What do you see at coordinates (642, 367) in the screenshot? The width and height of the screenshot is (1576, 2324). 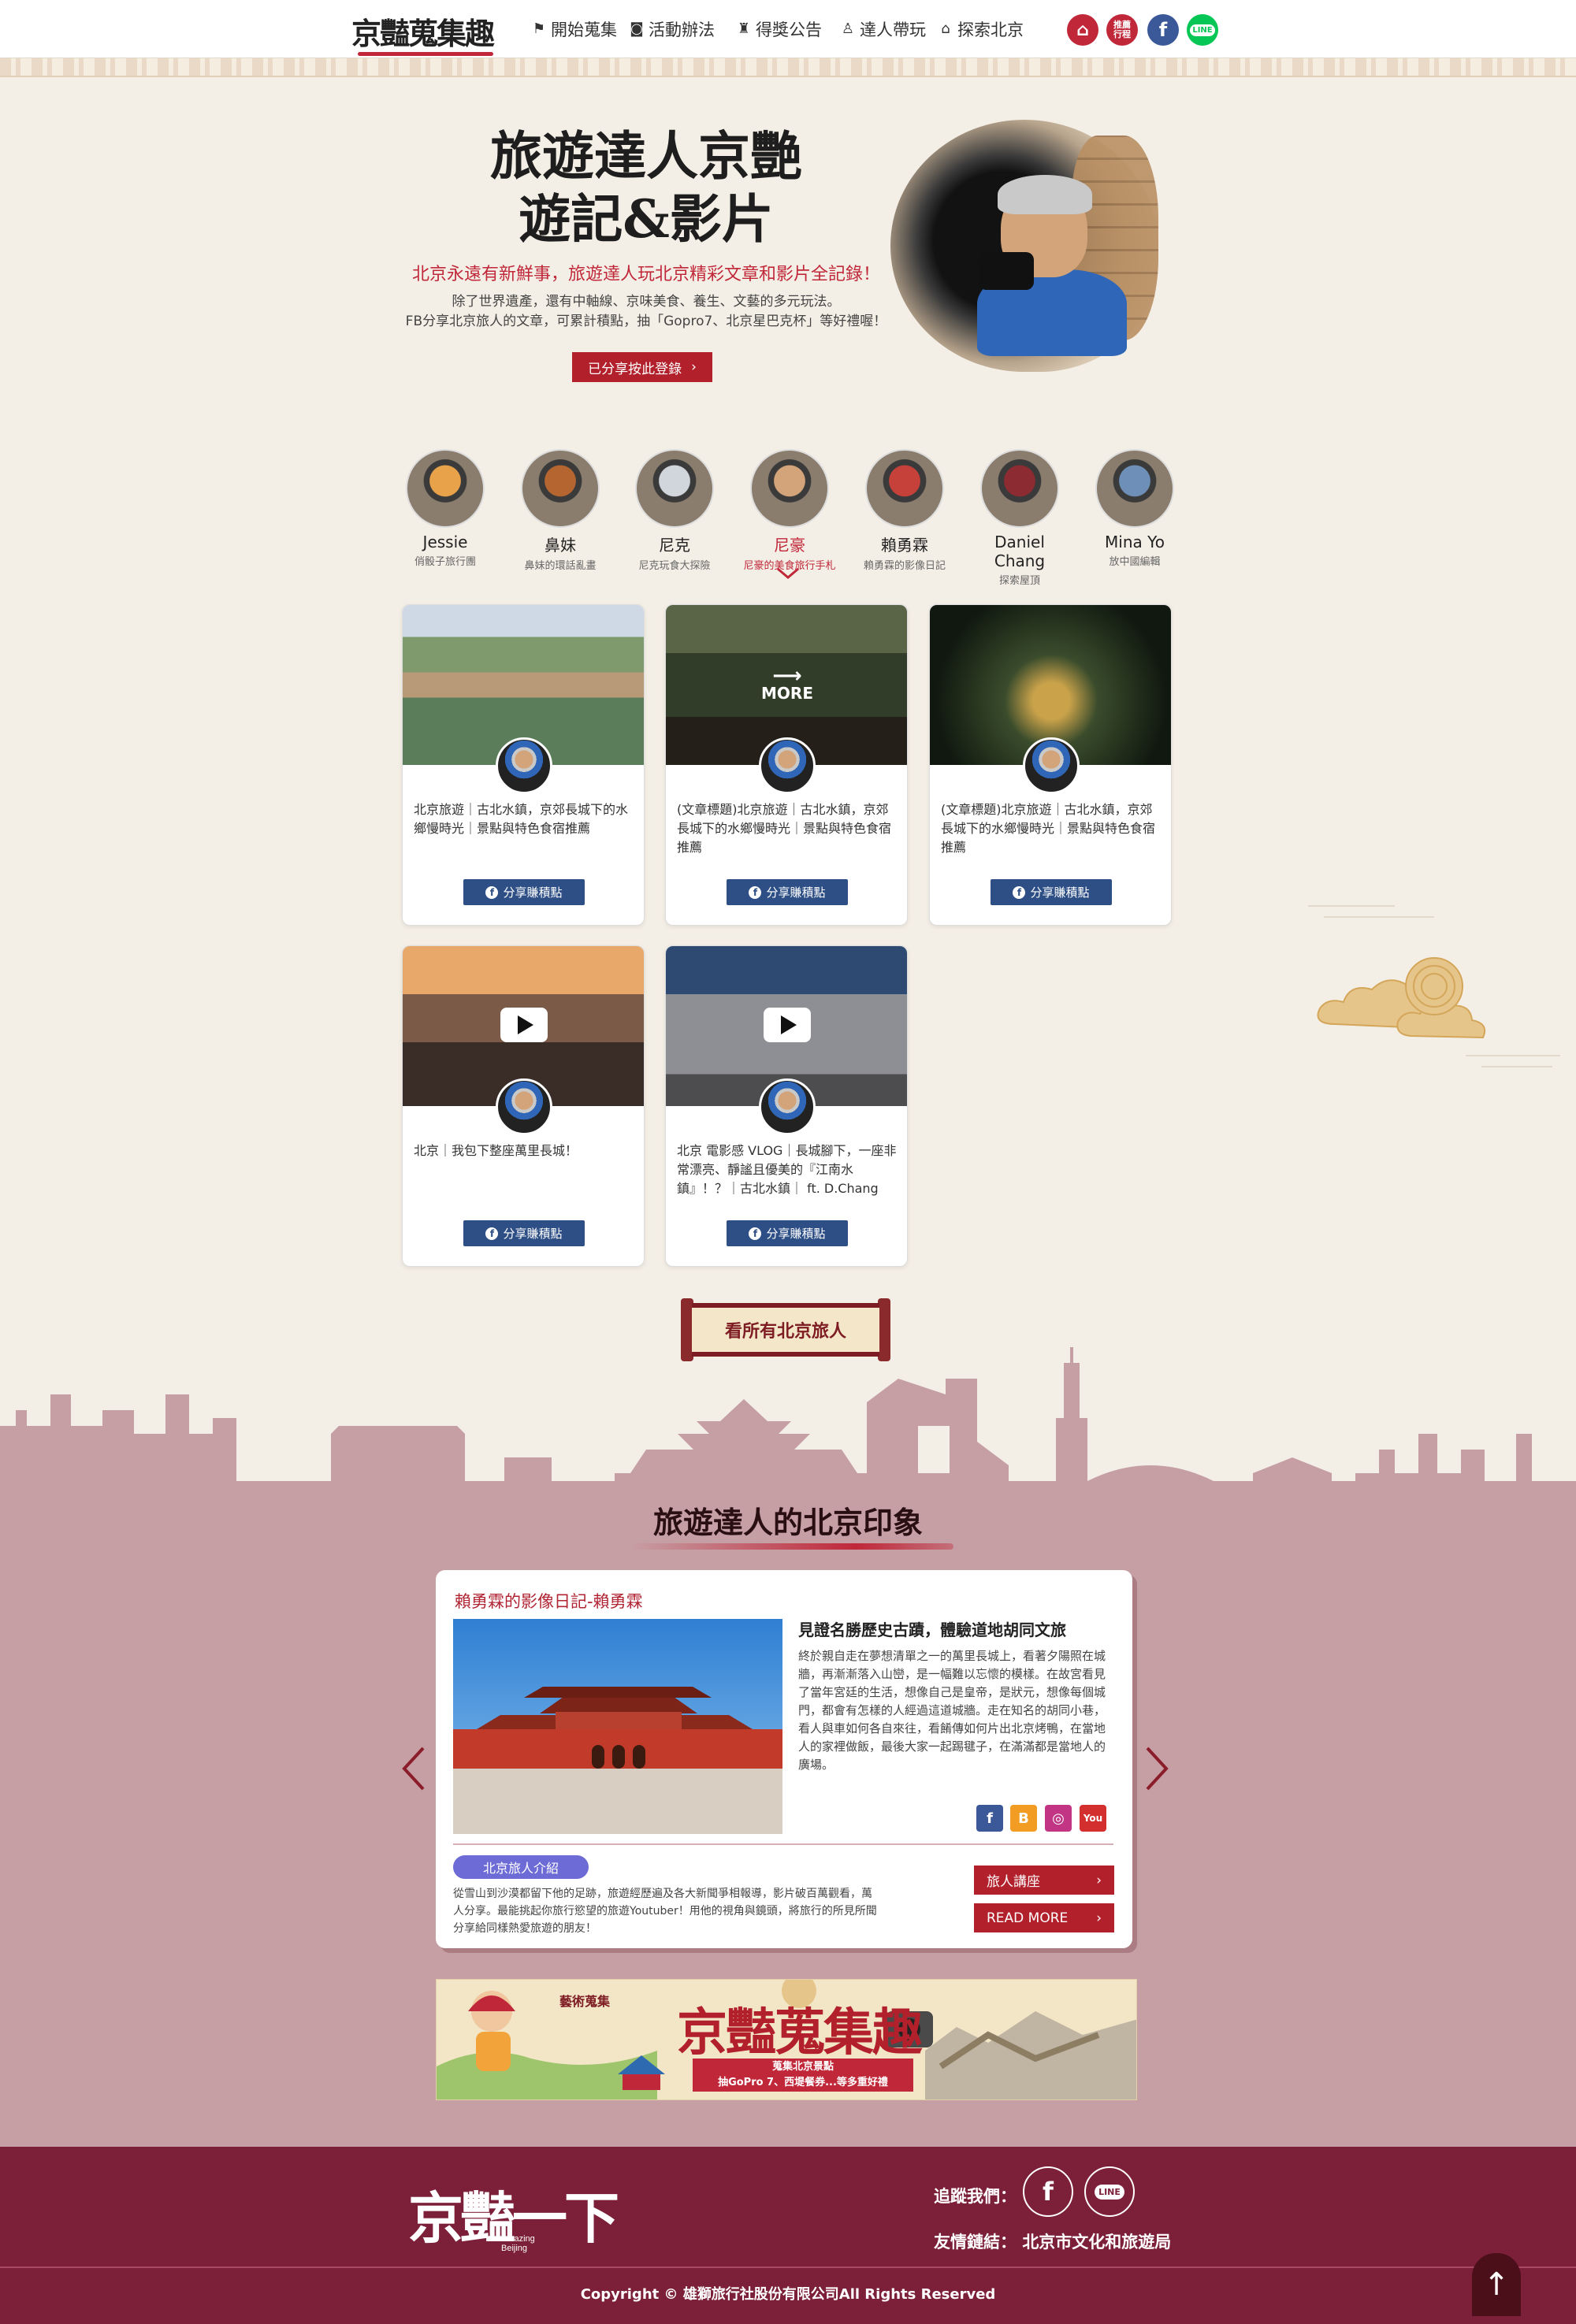 I see `share-register-button: 已分享按此登錄 ›` at bounding box center [642, 367].